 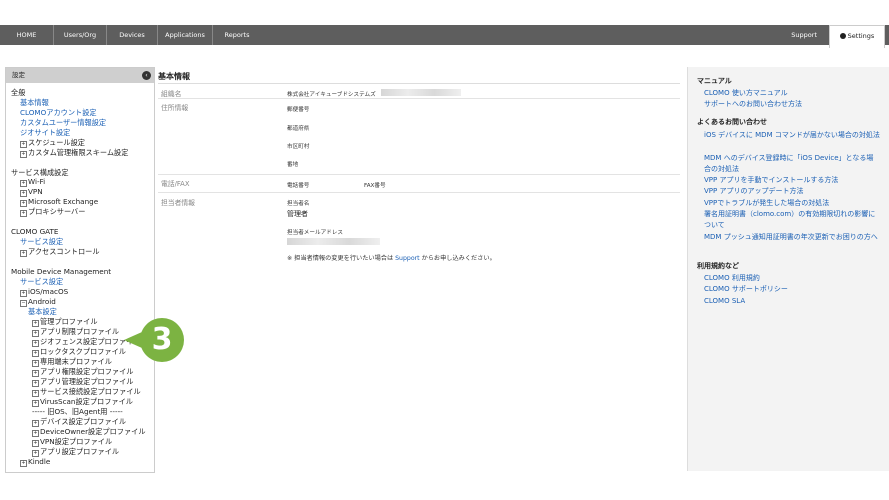 I want to click on tab-reports: Reports, so click(x=237, y=35).